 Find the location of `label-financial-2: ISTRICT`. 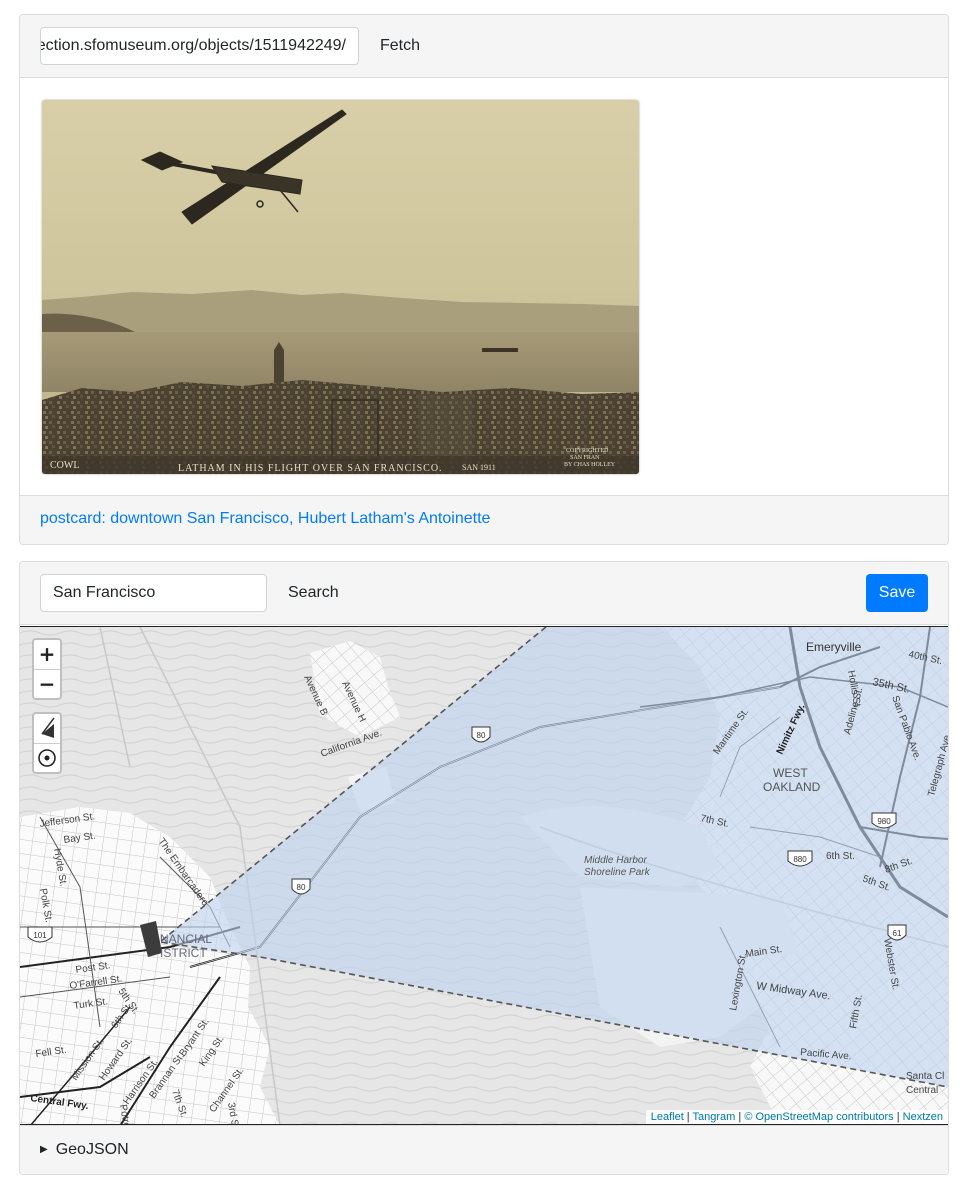

label-financial-2: ISTRICT is located at coordinates (183, 953).